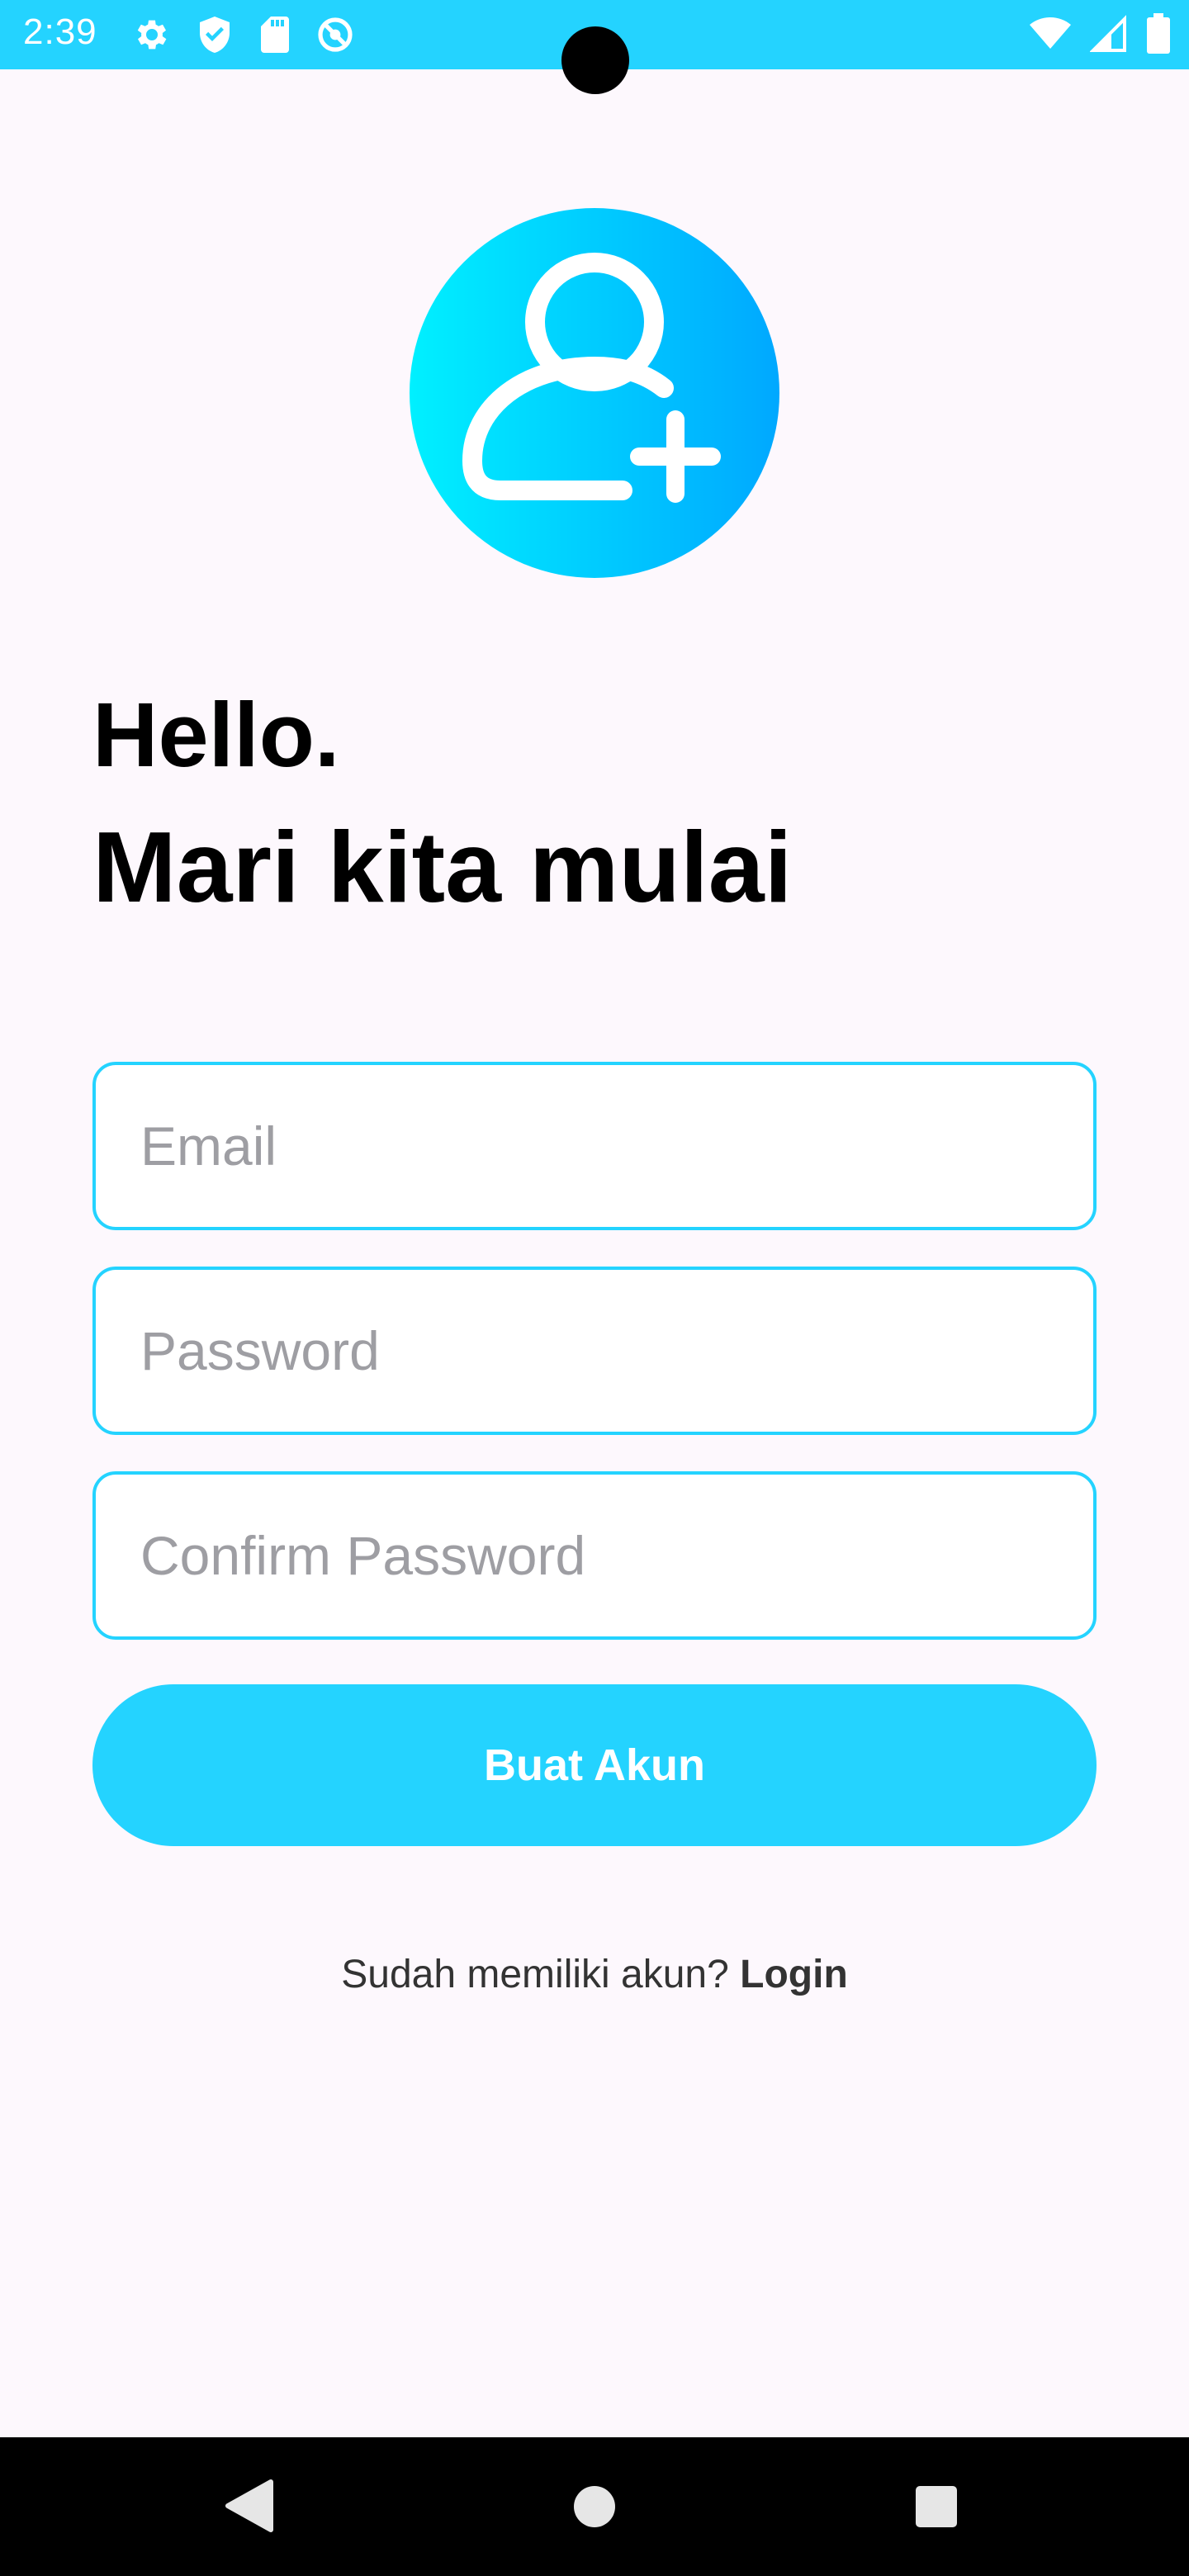 Image resolution: width=1189 pixels, height=2576 pixels. I want to click on status-icons-left, so click(243, 34).